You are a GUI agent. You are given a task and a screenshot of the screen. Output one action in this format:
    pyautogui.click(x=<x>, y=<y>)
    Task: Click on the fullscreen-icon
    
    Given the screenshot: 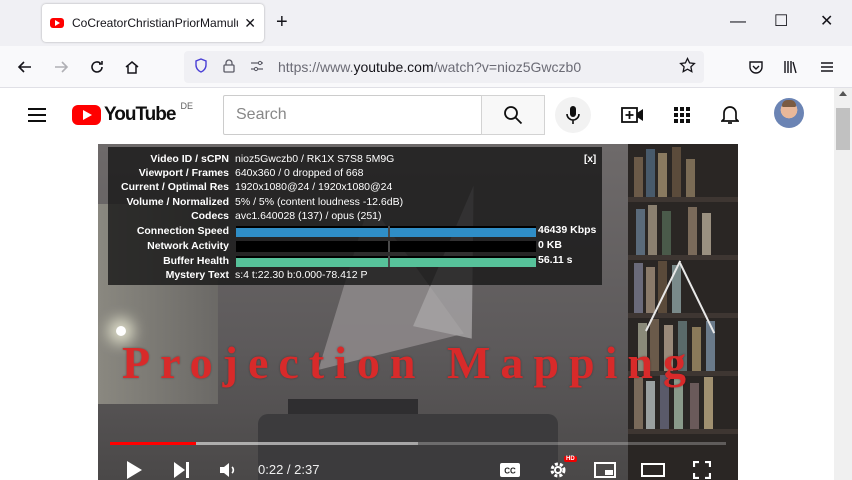 What is the action you would take?
    pyautogui.click(x=702, y=470)
    